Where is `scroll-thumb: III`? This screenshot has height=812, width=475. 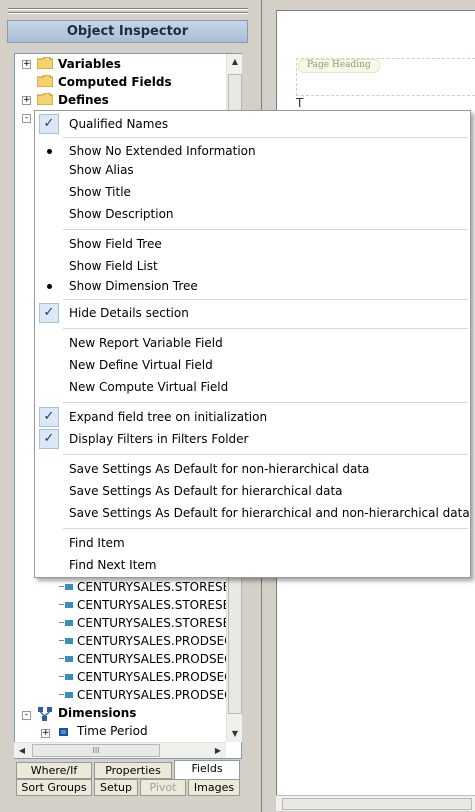 scroll-thumb: III is located at coordinates (96, 750).